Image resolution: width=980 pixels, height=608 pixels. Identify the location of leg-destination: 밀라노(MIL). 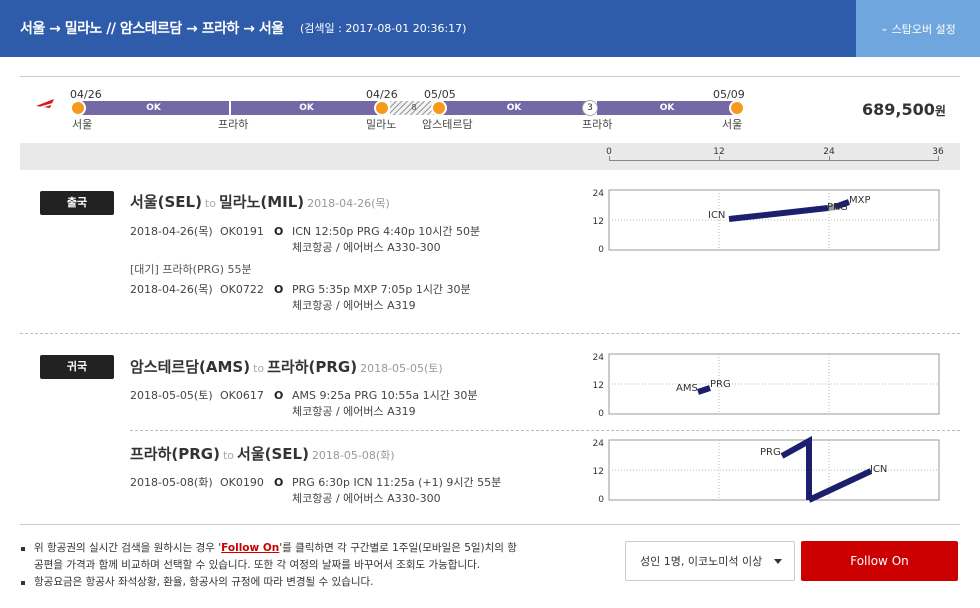
(261, 202).